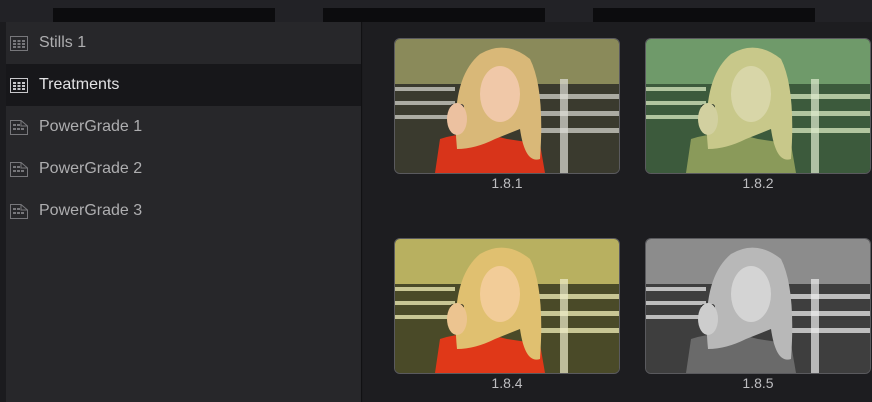 Image resolution: width=872 pixels, height=402 pixels. Describe the element at coordinates (507, 183) in the screenshot. I see `still-label: 1.8.1` at that location.